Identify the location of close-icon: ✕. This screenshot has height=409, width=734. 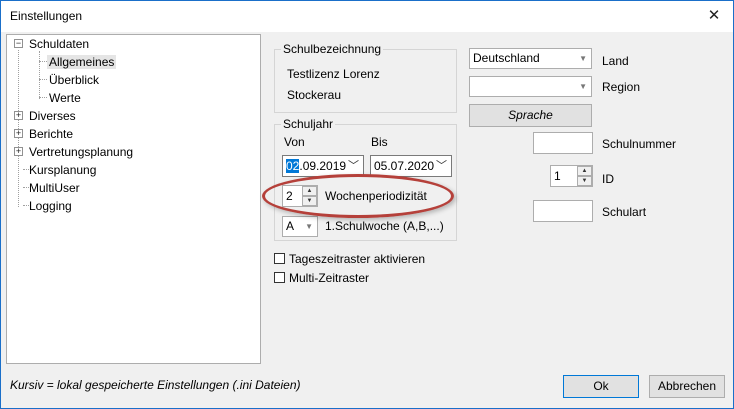
(714, 16).